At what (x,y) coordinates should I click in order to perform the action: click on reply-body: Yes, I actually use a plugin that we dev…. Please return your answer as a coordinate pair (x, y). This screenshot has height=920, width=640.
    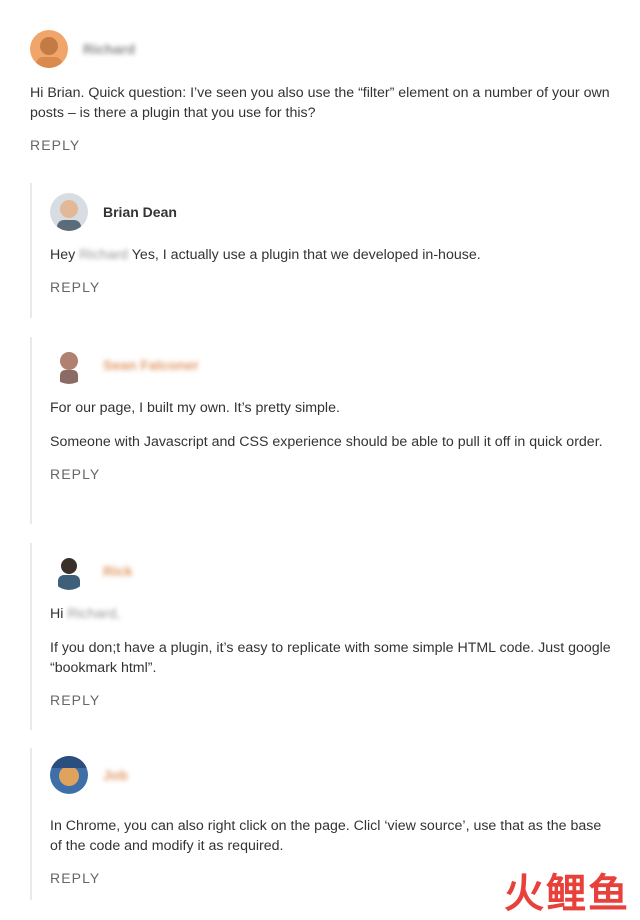
    Looking at the image, I should click on (306, 255).